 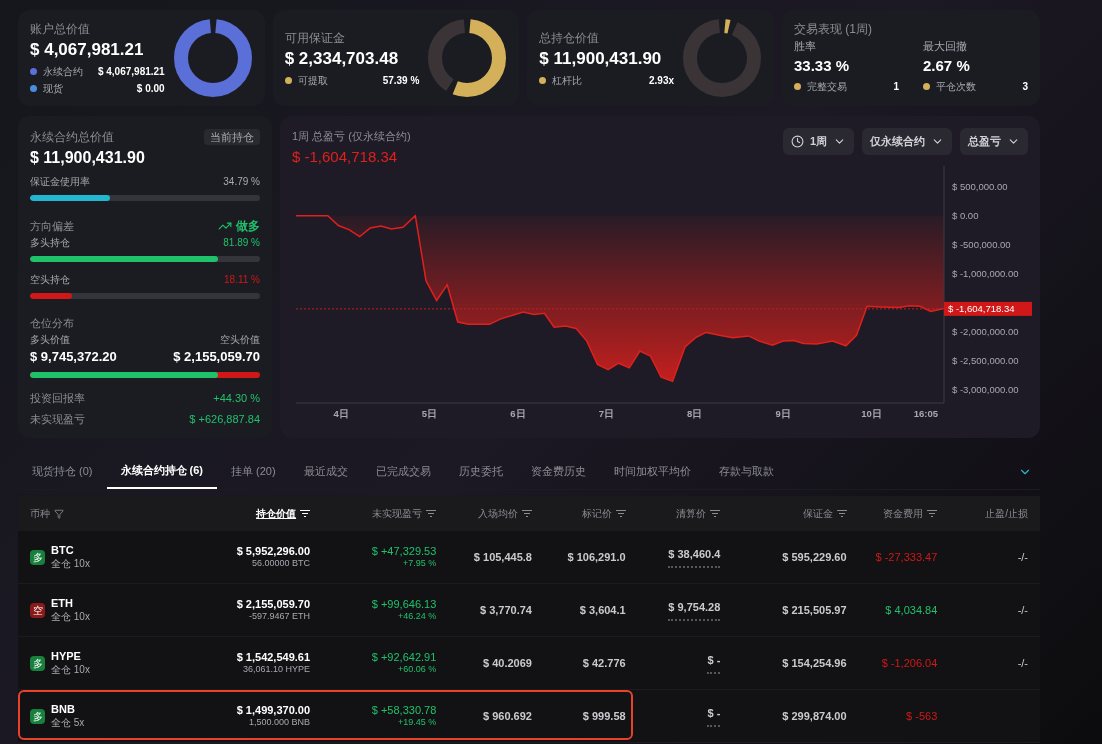 What do you see at coordinates (404, 604) in the screenshot?
I see `unrealized-pnl: $ +99,646.13` at bounding box center [404, 604].